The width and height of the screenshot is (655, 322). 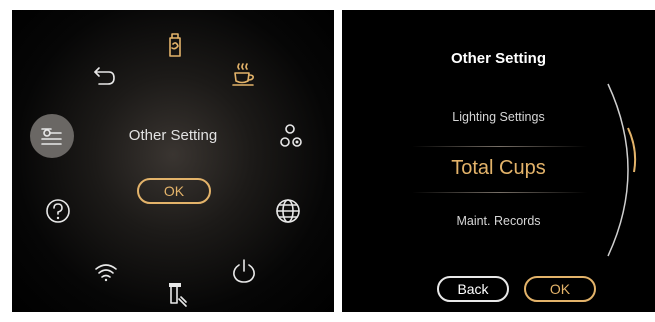 What do you see at coordinates (244, 271) in the screenshot?
I see `power-icon` at bounding box center [244, 271].